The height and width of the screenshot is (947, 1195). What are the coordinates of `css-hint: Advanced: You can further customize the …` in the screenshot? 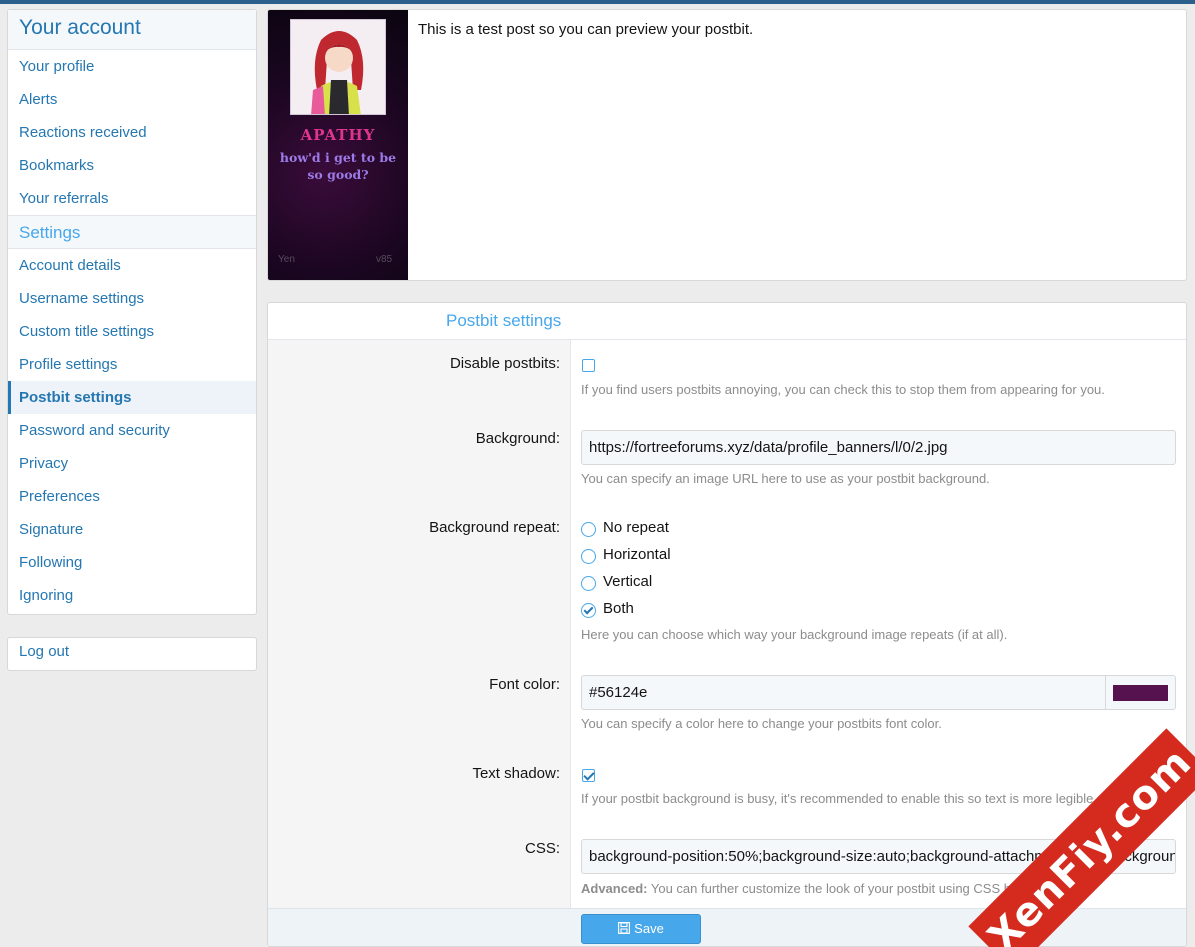 It's located at (807, 888).